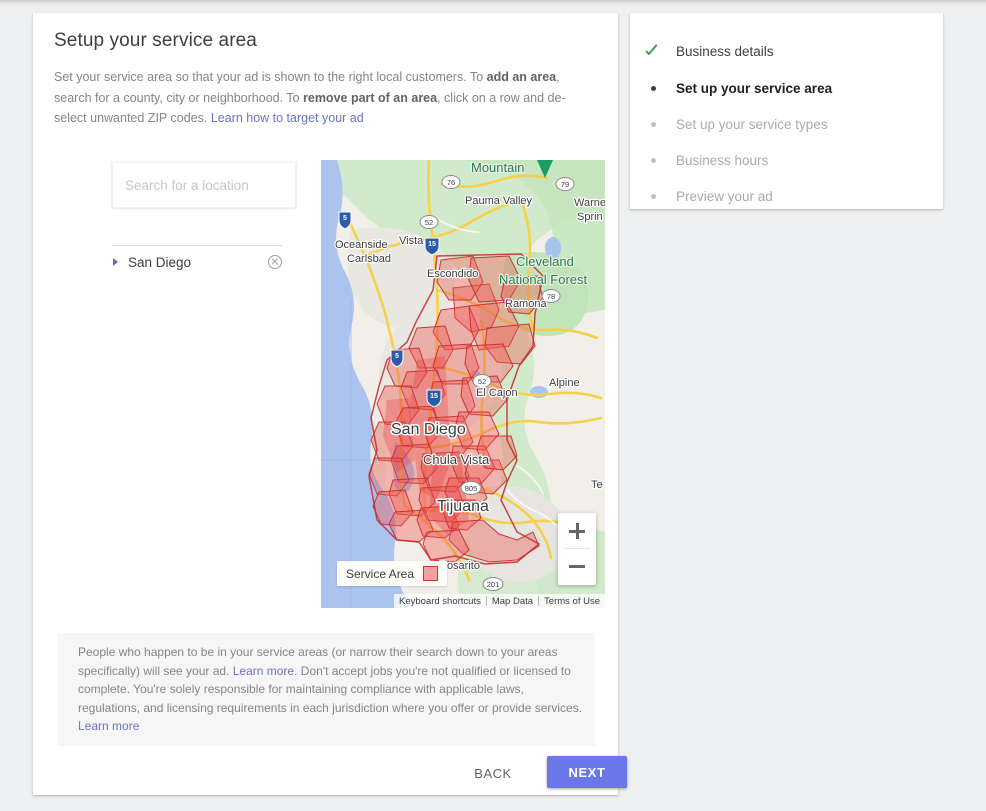 Image resolution: width=986 pixels, height=811 pixels. I want to click on zoom-out-button, so click(577, 566).